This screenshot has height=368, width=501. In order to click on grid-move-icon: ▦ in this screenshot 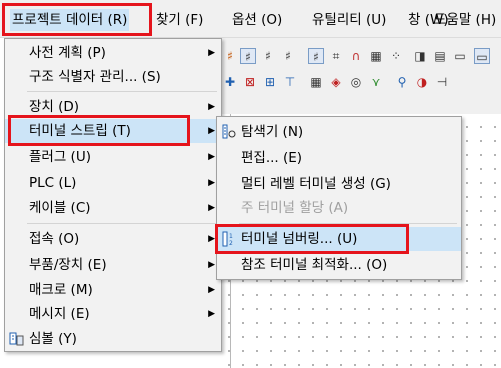, I will do `click(376, 56)`.